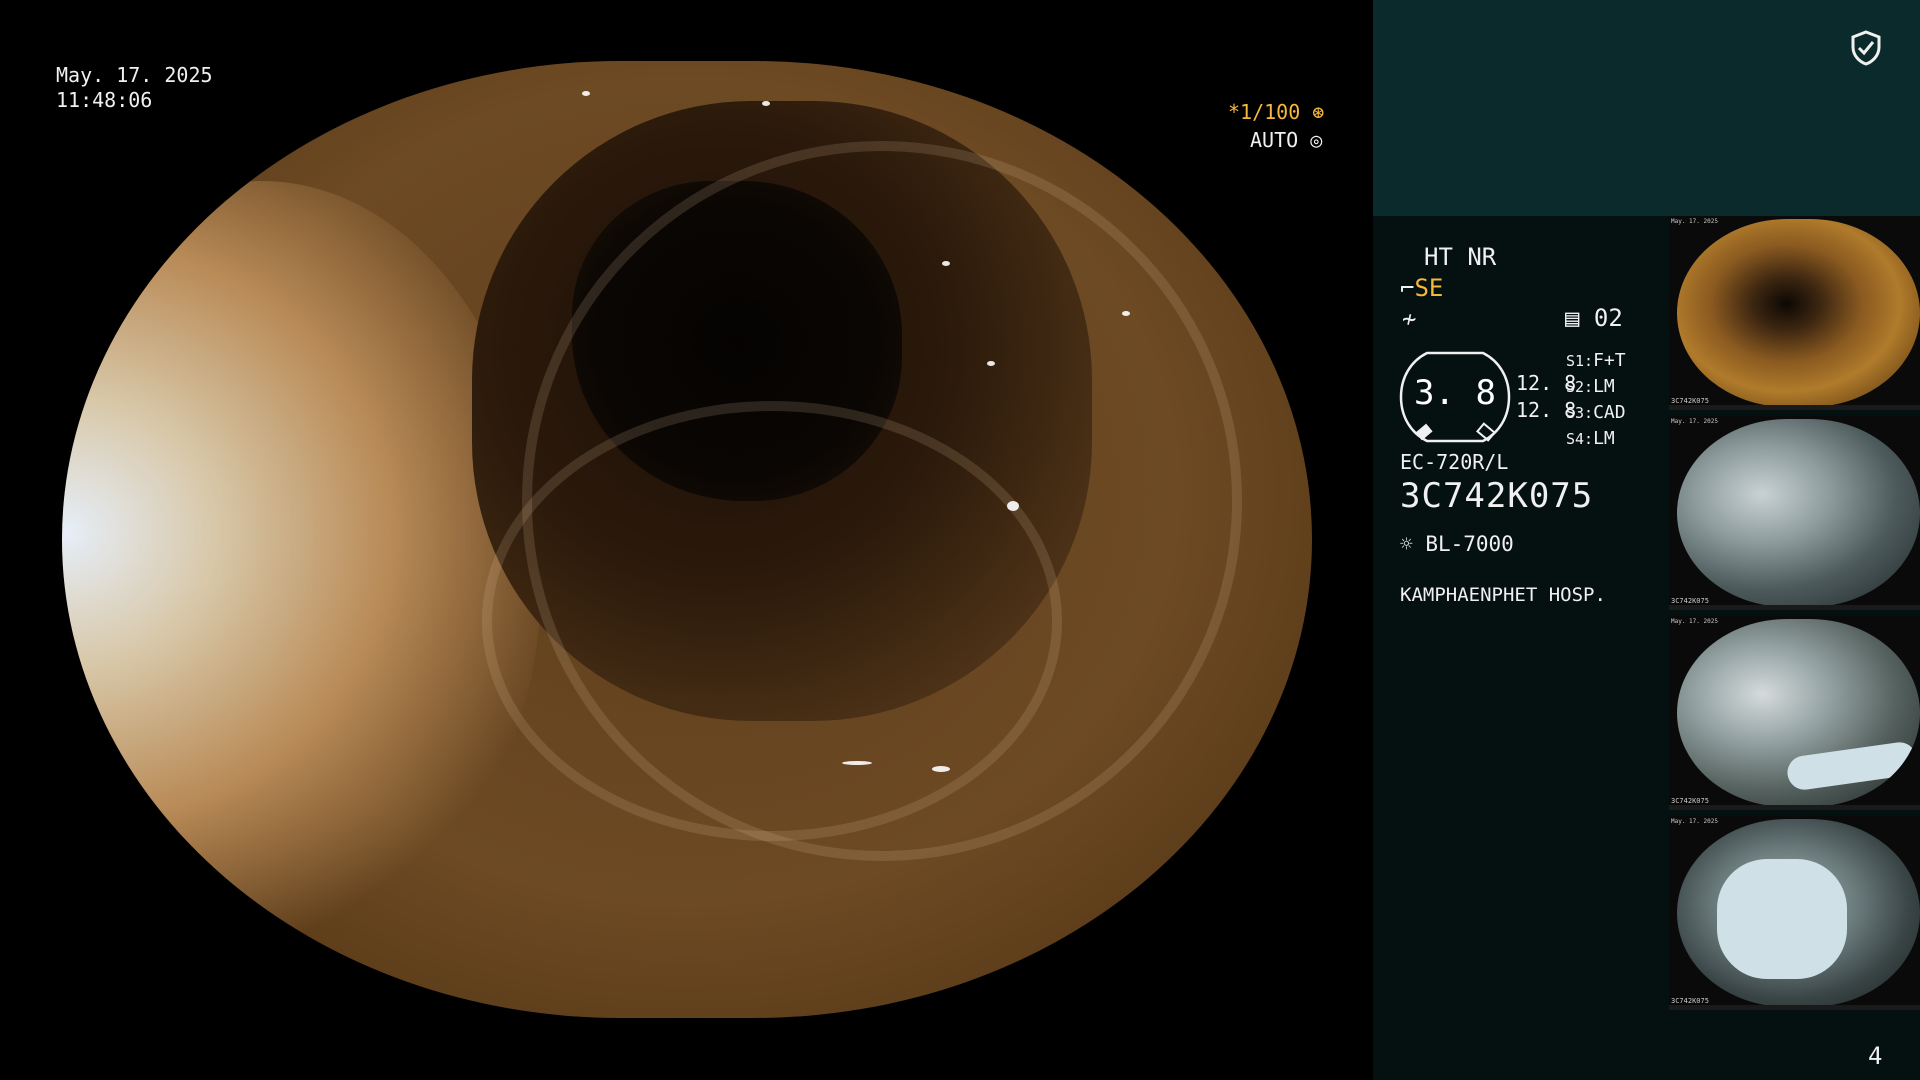 The height and width of the screenshot is (1080, 1920). Describe the element at coordinates (1455, 393) in the screenshot. I see `dial-value: 3. 8` at that location.